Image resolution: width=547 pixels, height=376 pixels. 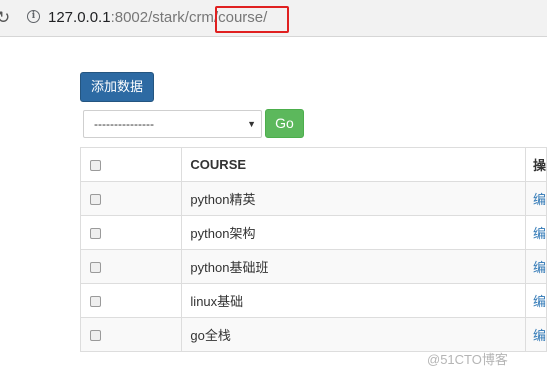 I want to click on url-highlight-box, so click(x=252, y=19).